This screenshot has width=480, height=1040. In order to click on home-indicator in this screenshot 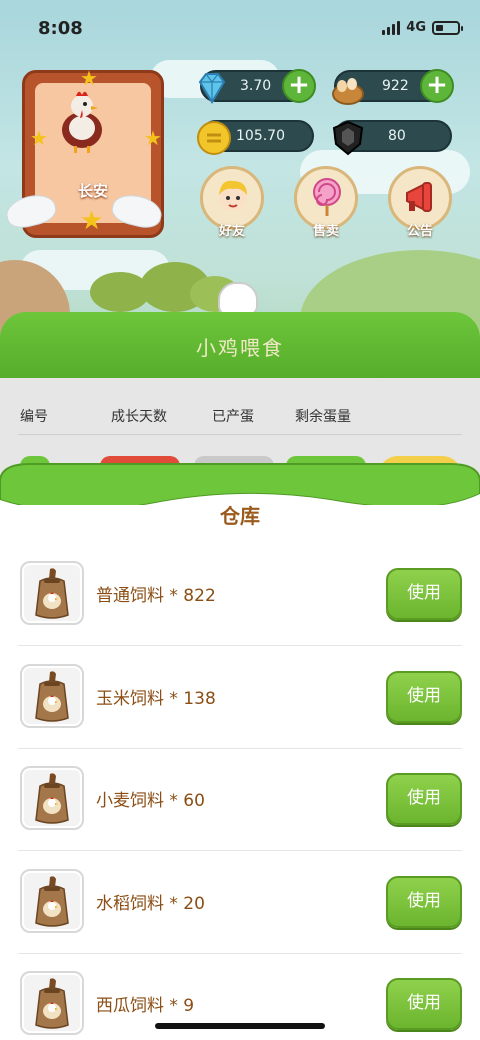, I will do `click(240, 1026)`.